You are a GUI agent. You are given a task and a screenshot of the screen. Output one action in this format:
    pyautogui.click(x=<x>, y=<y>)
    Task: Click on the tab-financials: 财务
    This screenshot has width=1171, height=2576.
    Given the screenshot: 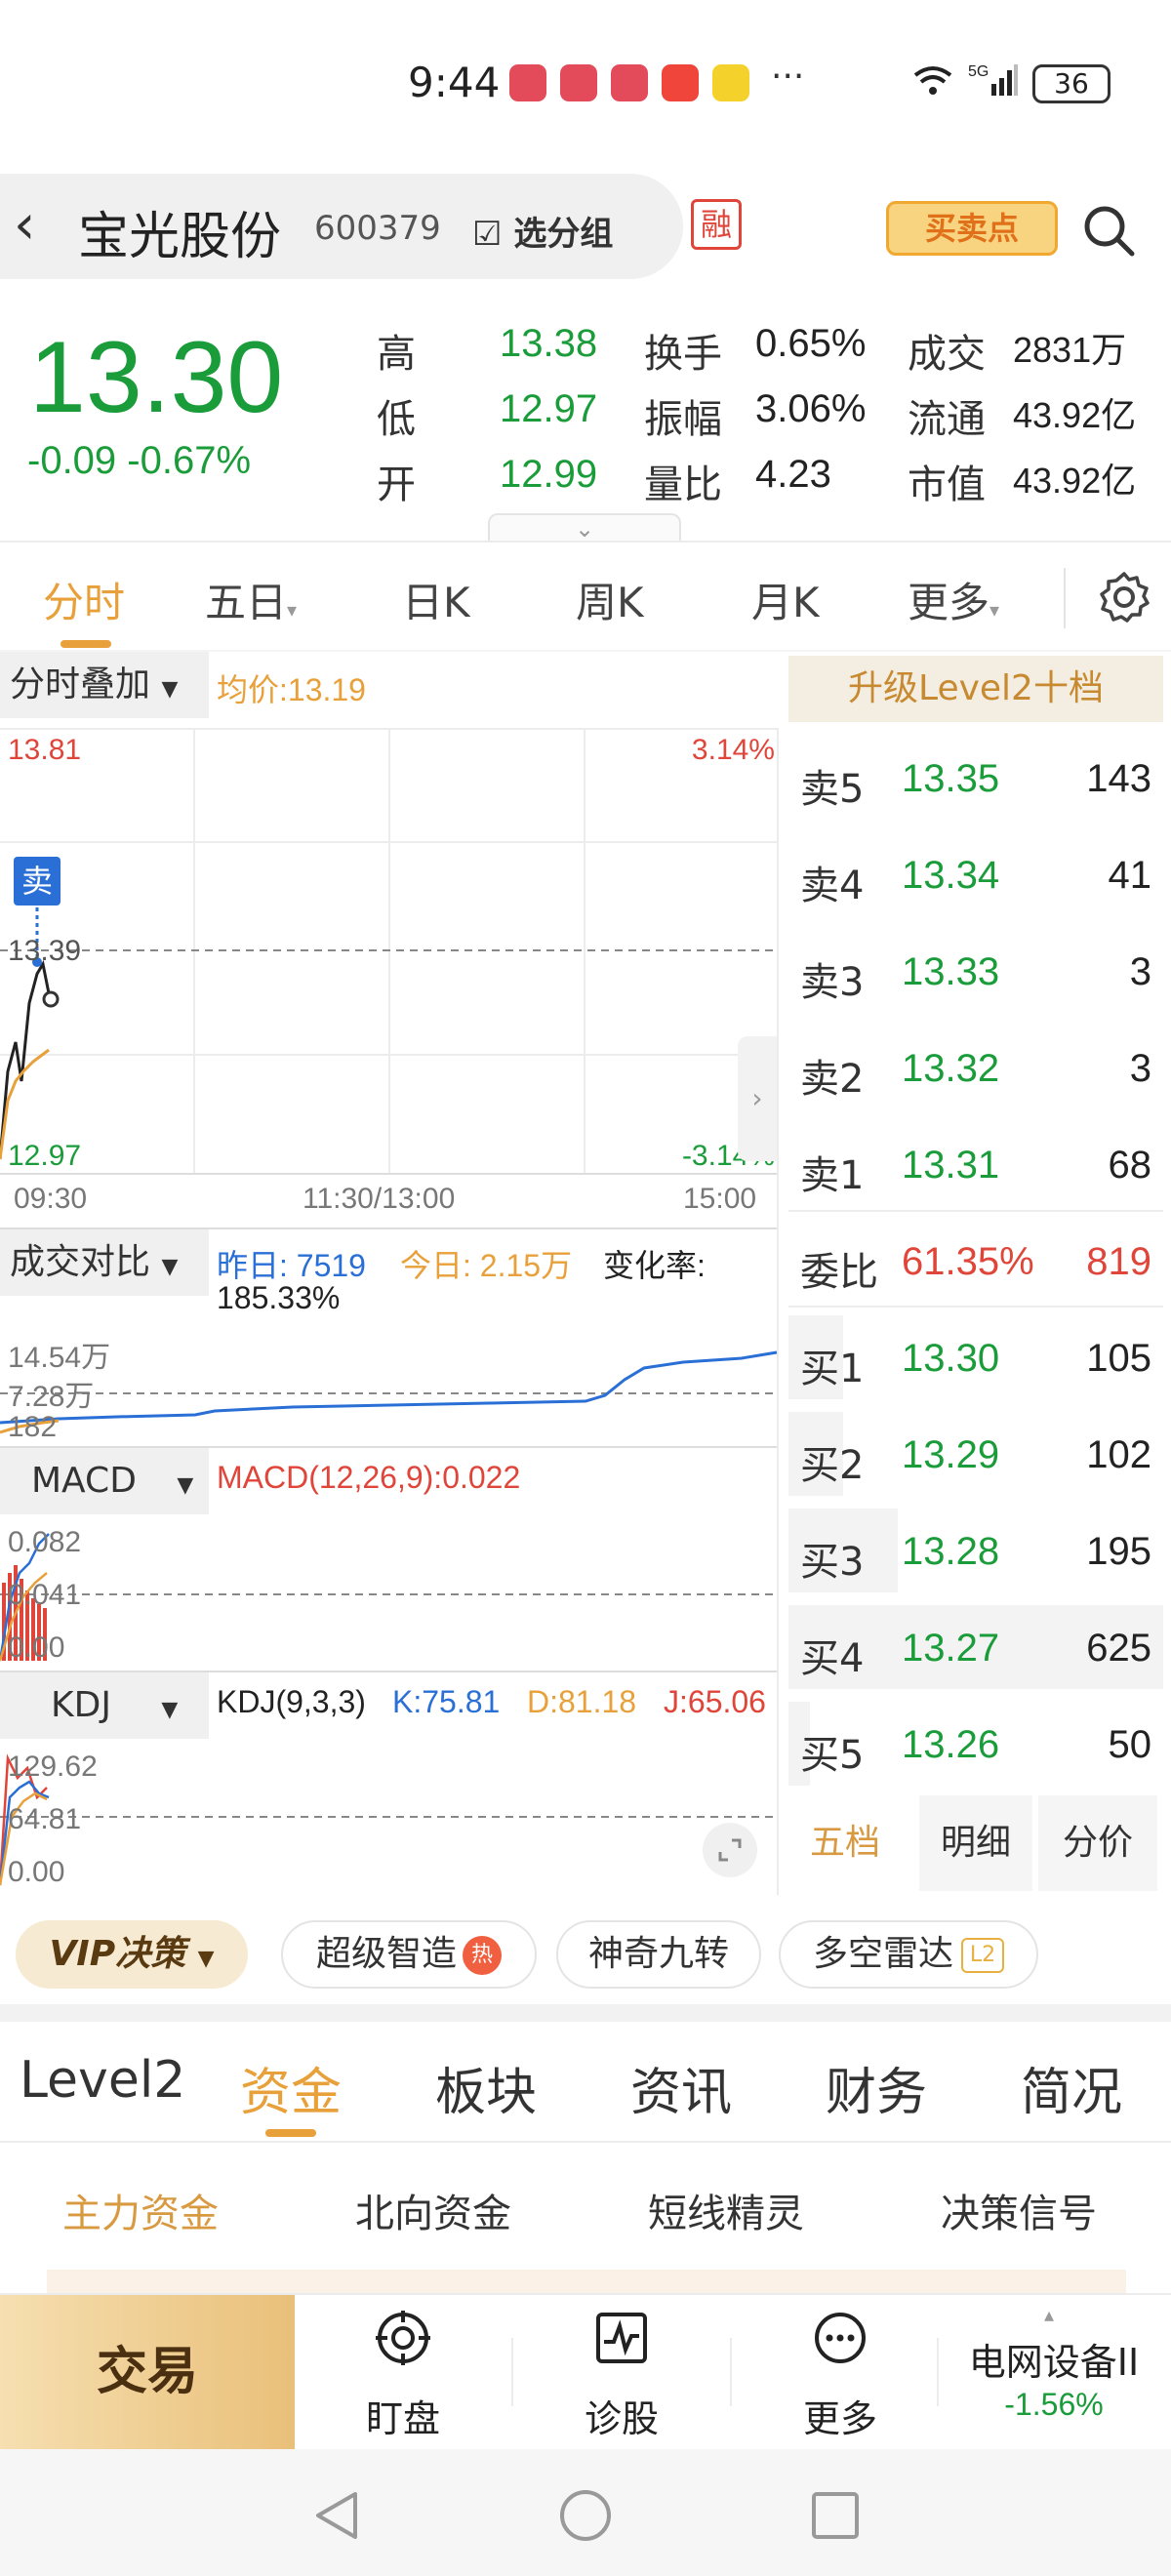 What is the action you would take?
    pyautogui.click(x=876, y=2087)
    